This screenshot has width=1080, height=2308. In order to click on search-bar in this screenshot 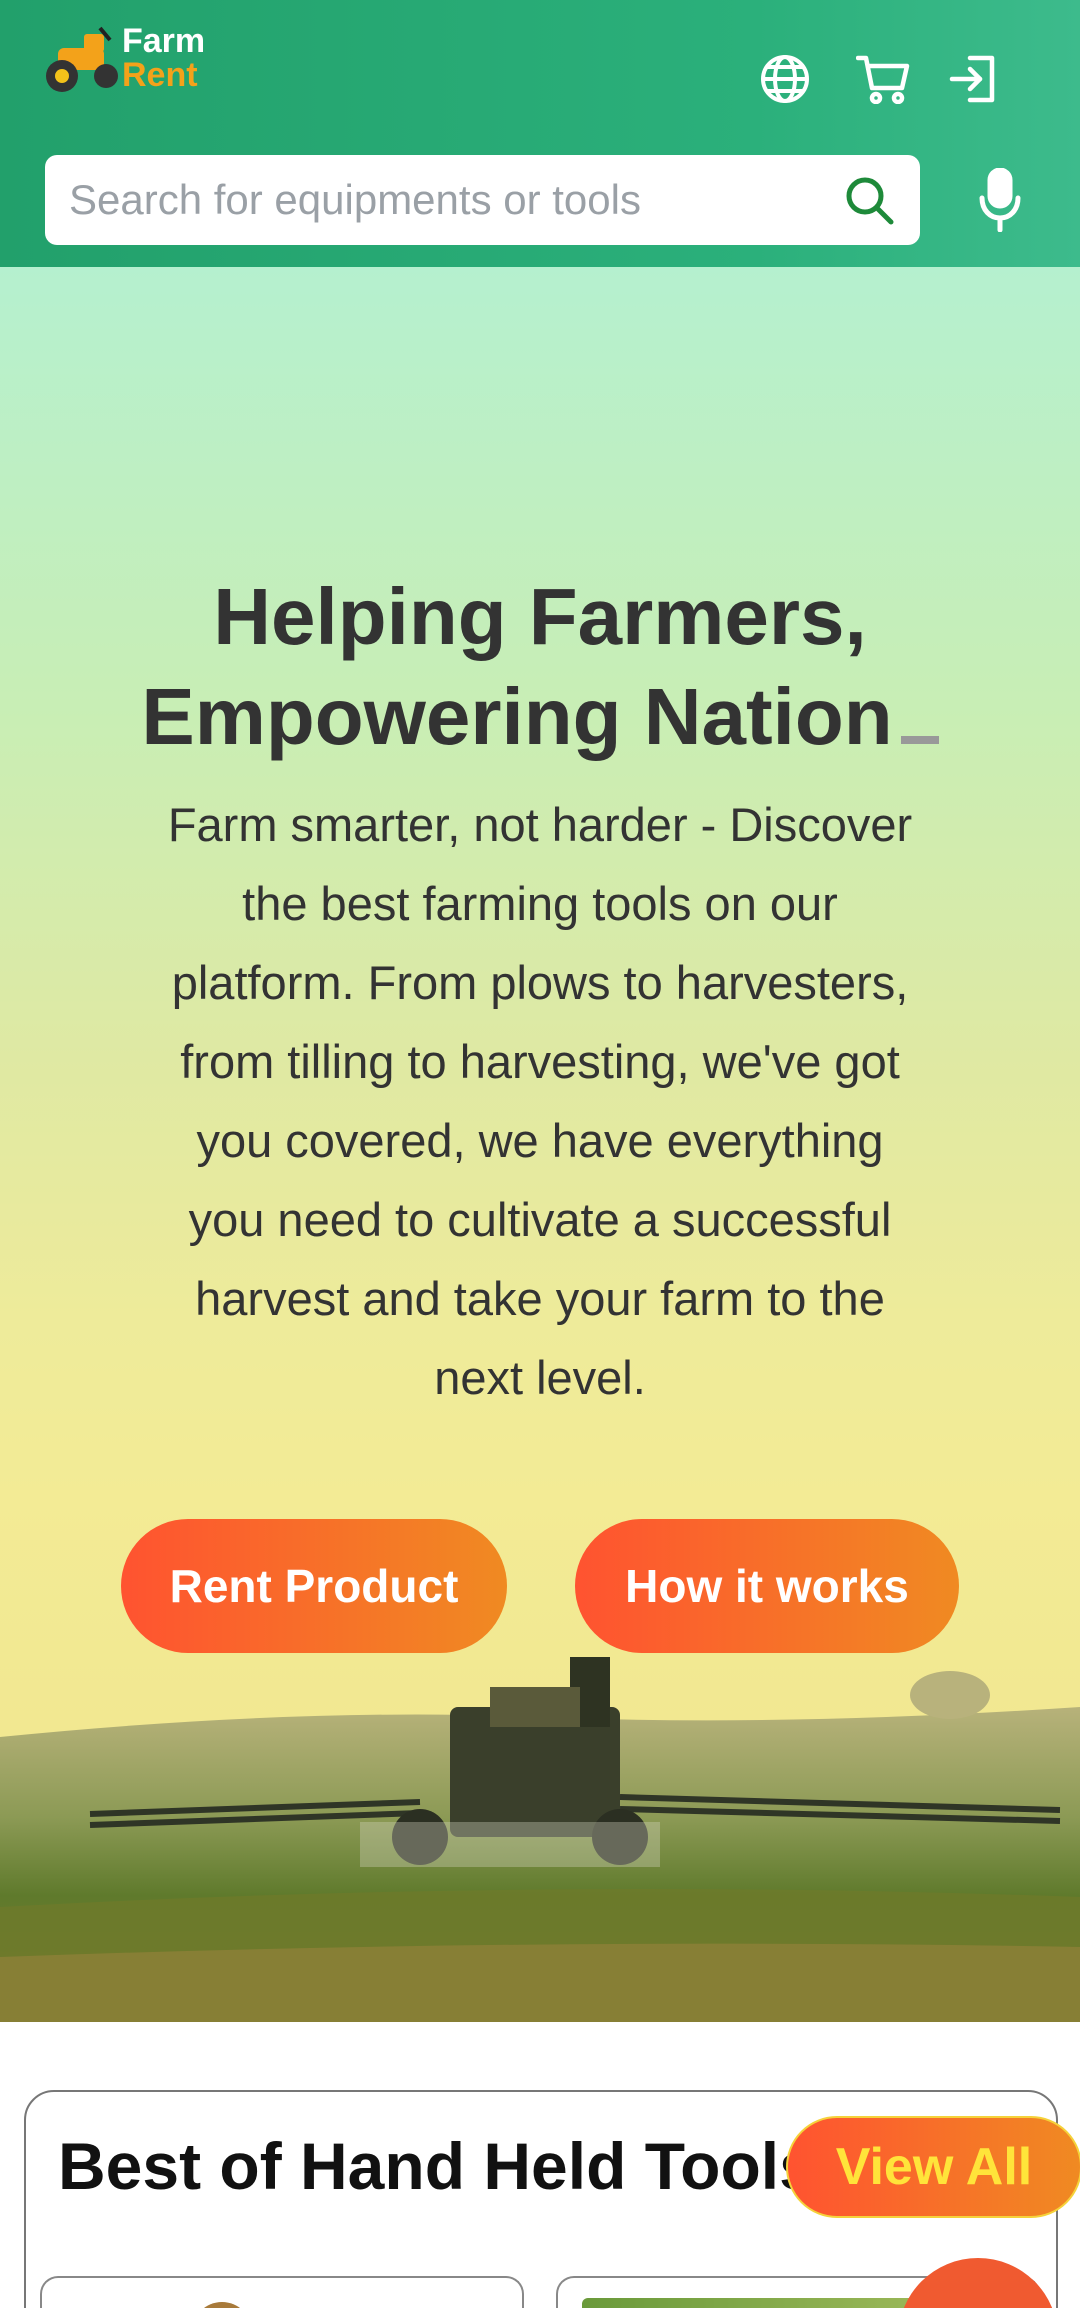, I will do `click(482, 200)`.